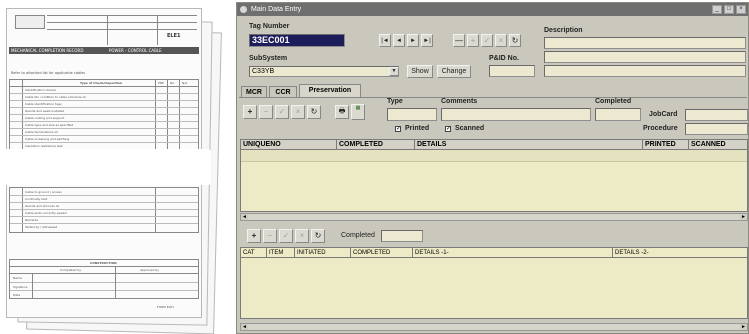 This screenshot has width=749, height=334. I want to click on column-details-1: DETAILS -1-, so click(513, 253).